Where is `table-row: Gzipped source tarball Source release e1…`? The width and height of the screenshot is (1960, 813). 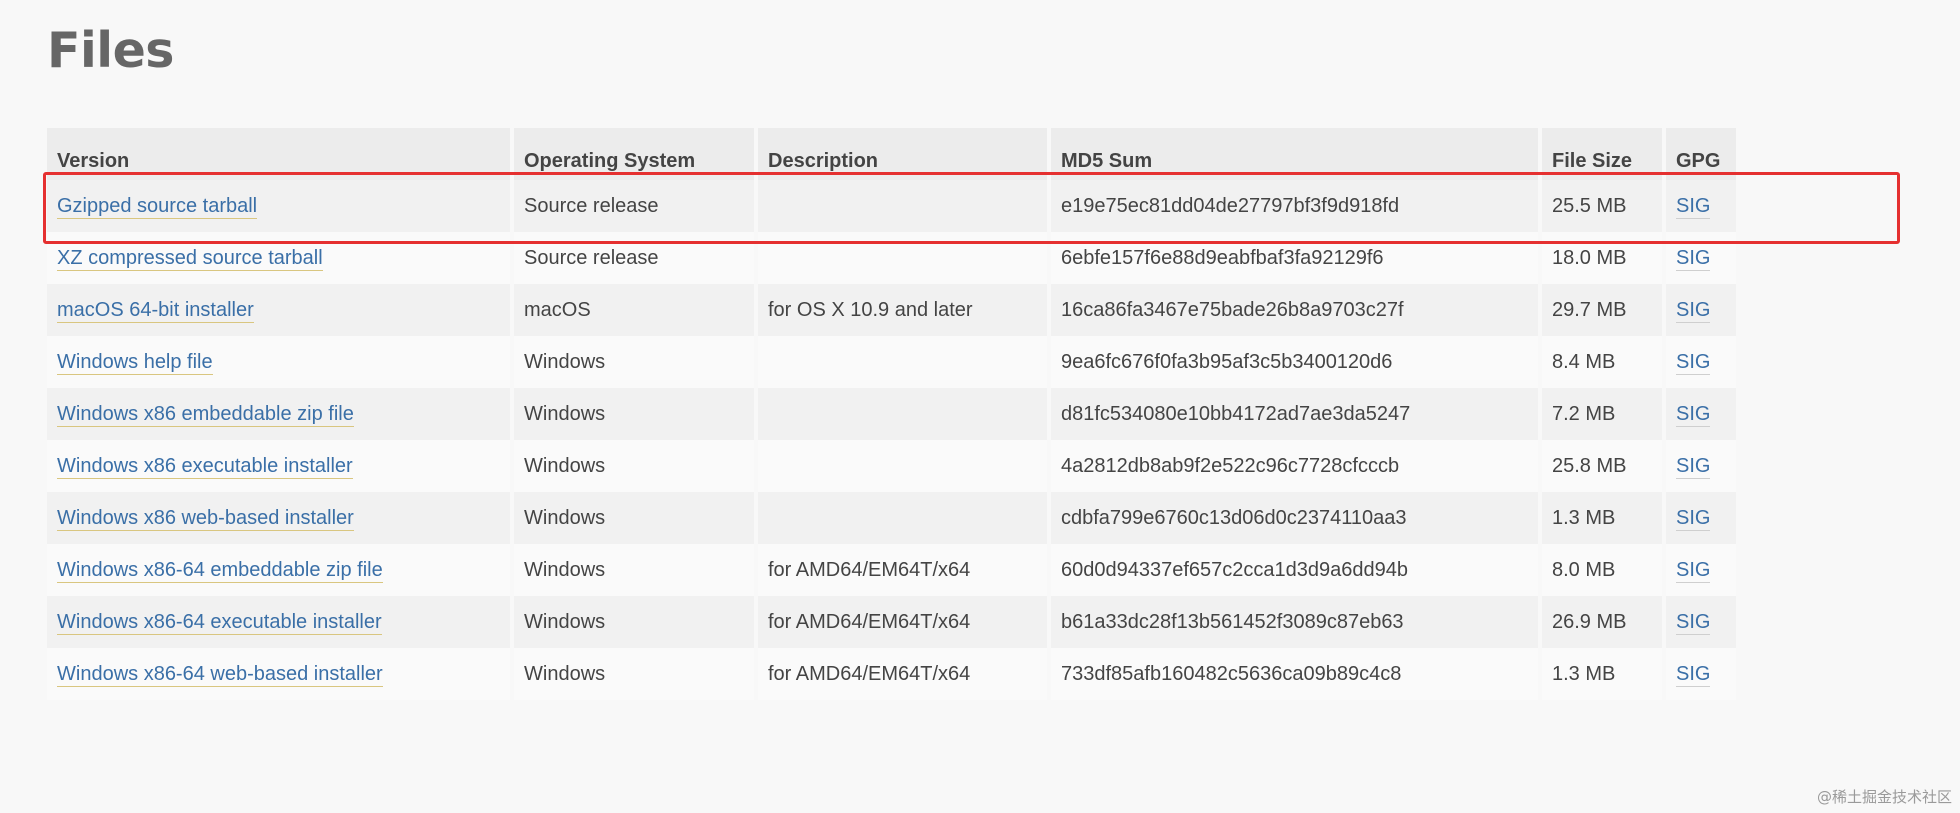
table-row: Gzipped source tarball Source release e1… is located at coordinates (891, 206).